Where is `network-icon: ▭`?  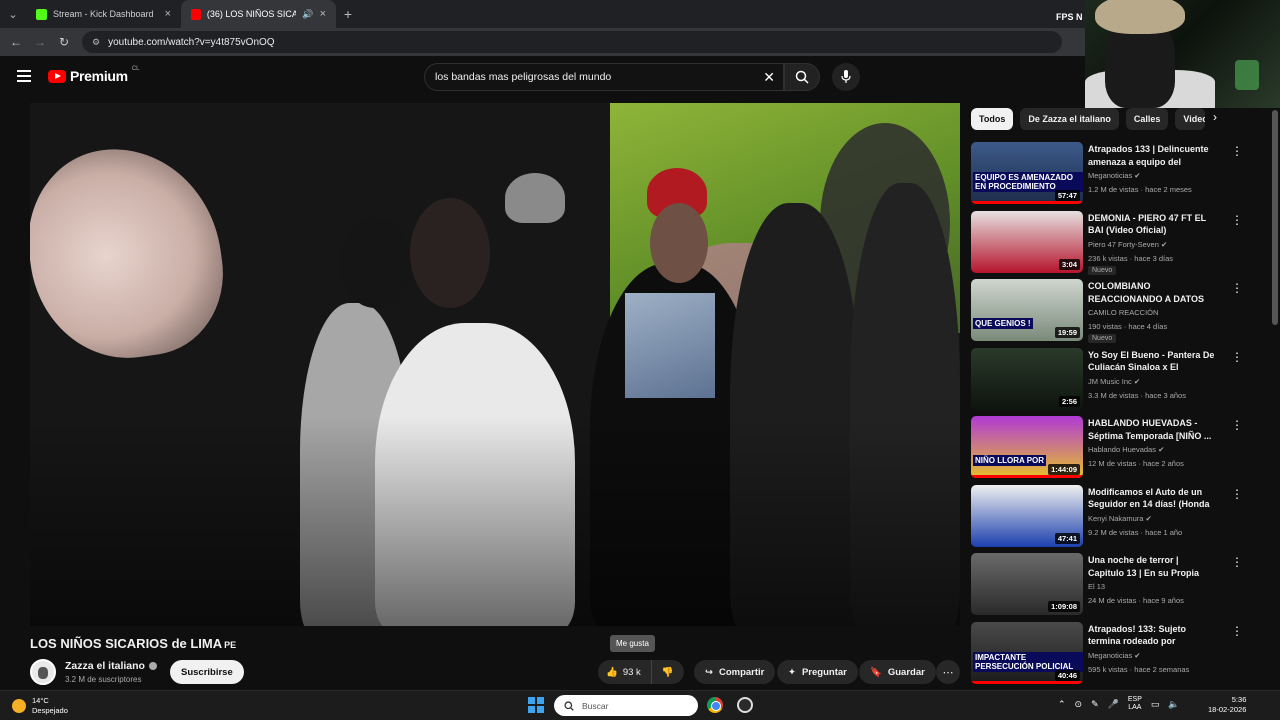
network-icon: ▭ is located at coordinates (1155, 704).